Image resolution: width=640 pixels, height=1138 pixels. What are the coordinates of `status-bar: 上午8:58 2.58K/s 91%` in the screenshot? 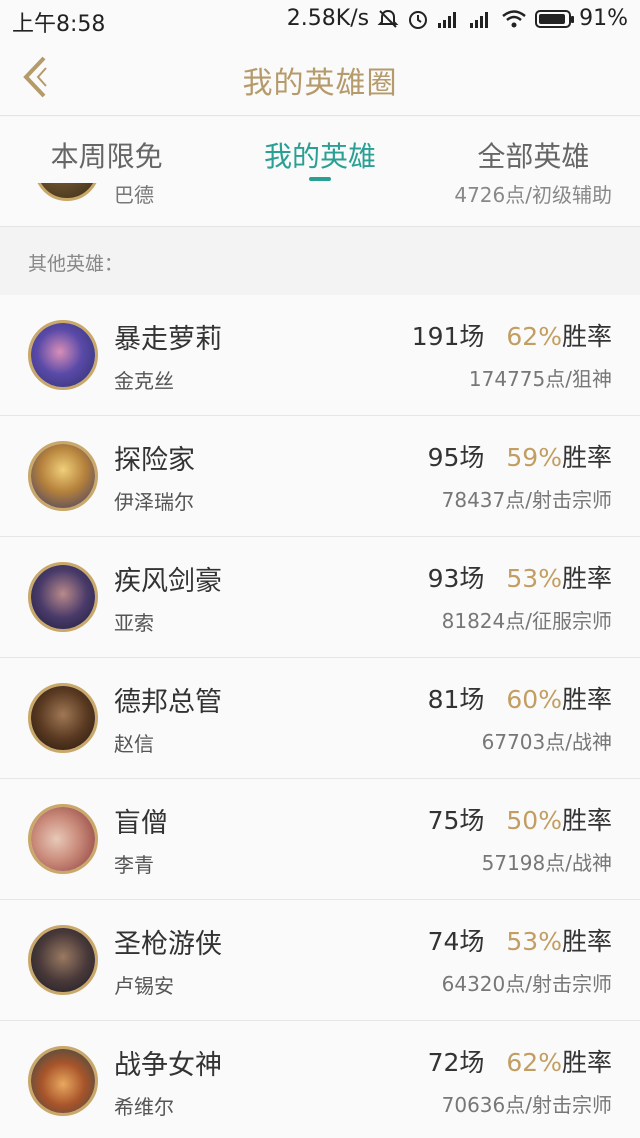 It's located at (320, 19).